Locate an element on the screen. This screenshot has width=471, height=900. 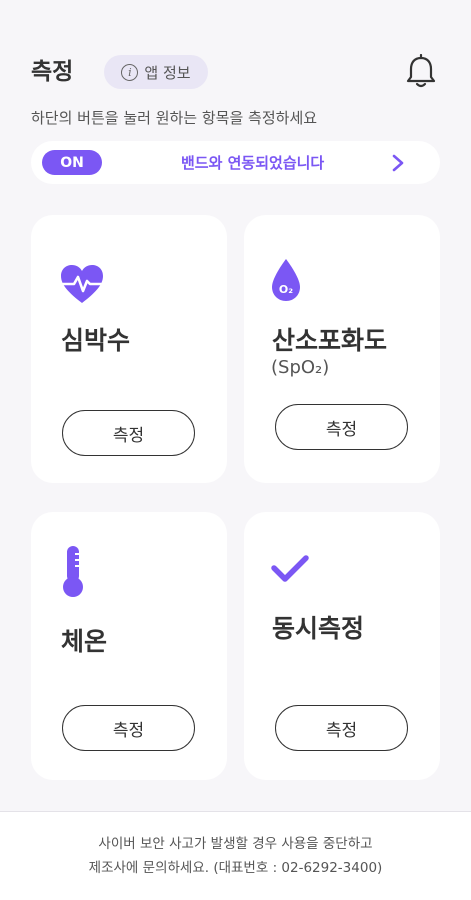
bell-icon is located at coordinates (421, 72).